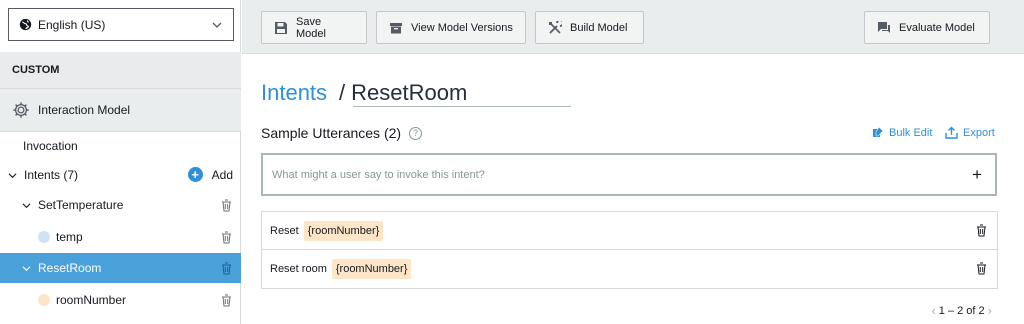 This screenshot has height=324, width=1024. I want to click on breadcrumb-intents-link: Intents, so click(294, 92).